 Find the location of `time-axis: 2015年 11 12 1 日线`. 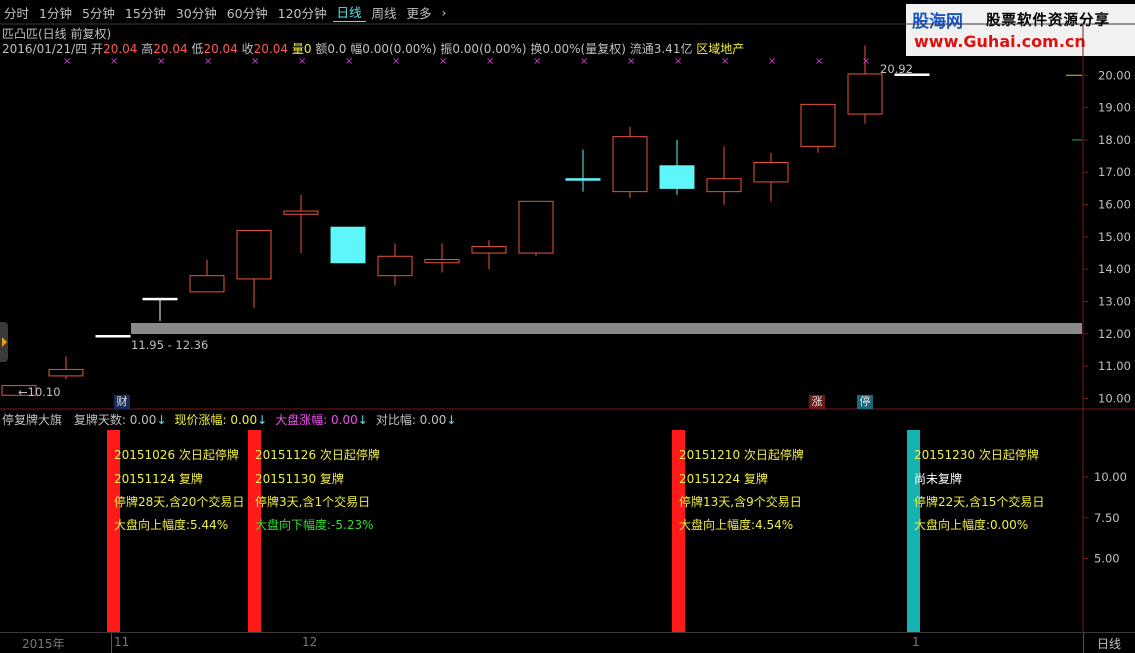

time-axis: 2015年 11 12 1 日线 is located at coordinates (567, 642).